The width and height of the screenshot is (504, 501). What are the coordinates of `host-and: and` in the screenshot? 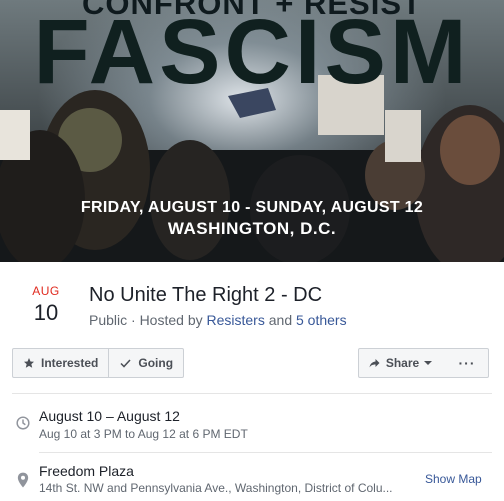 It's located at (280, 320).